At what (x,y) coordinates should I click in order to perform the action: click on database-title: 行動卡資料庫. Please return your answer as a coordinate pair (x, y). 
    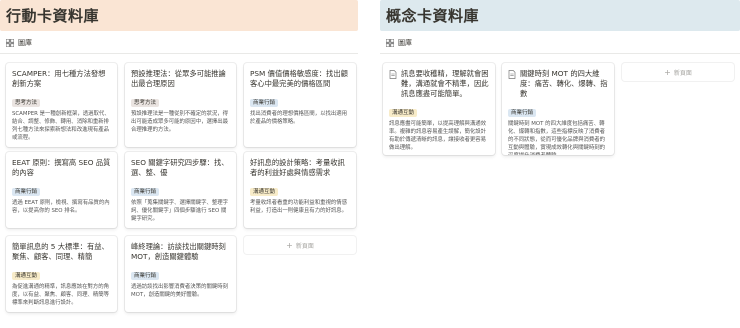
    Looking at the image, I should click on (52, 15).